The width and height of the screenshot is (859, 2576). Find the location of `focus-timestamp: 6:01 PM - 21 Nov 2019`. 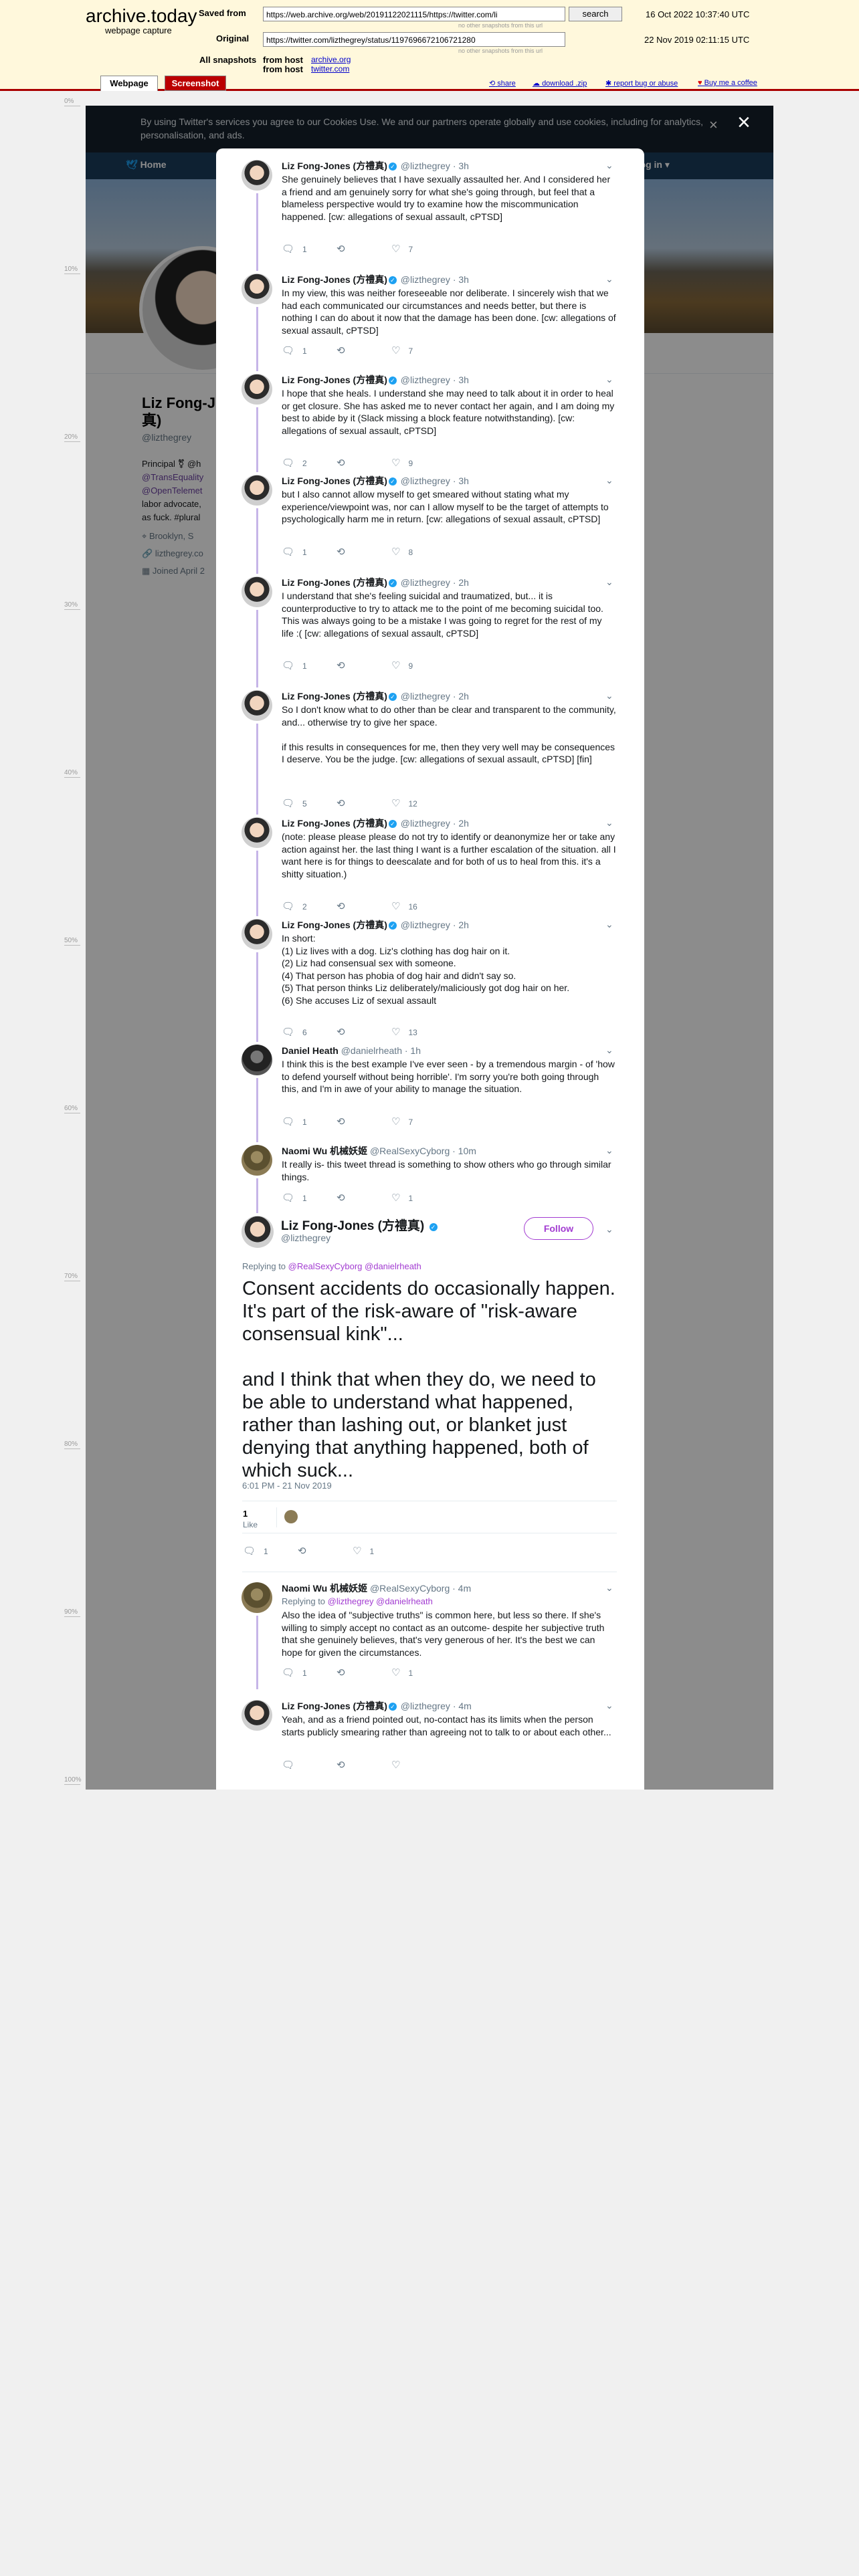

focus-timestamp: 6:01 PM - 21 Nov 2019 is located at coordinates (287, 1486).